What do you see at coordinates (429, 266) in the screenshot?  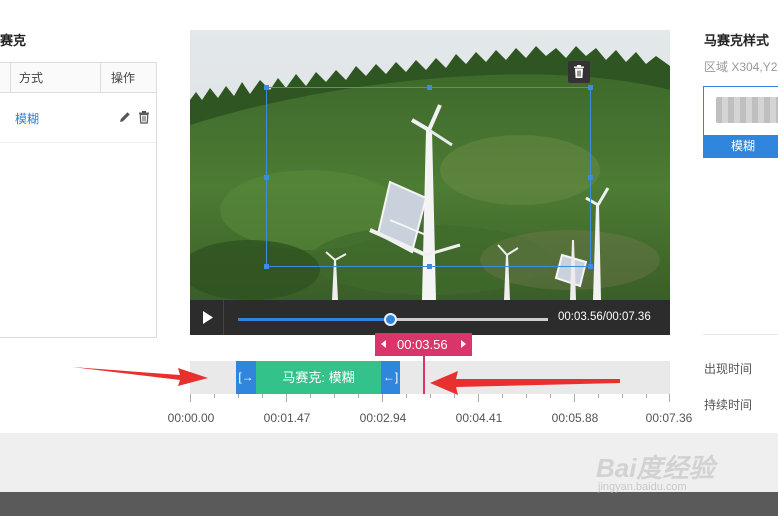 I see `resize-handle-bottom` at bounding box center [429, 266].